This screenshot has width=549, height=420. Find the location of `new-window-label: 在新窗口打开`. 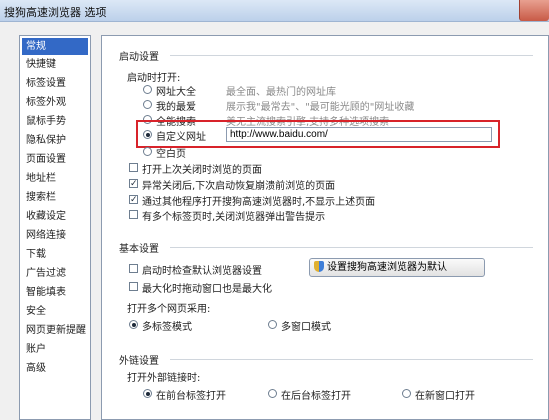

new-window-label: 在新窗口打开 is located at coordinates (445, 396).